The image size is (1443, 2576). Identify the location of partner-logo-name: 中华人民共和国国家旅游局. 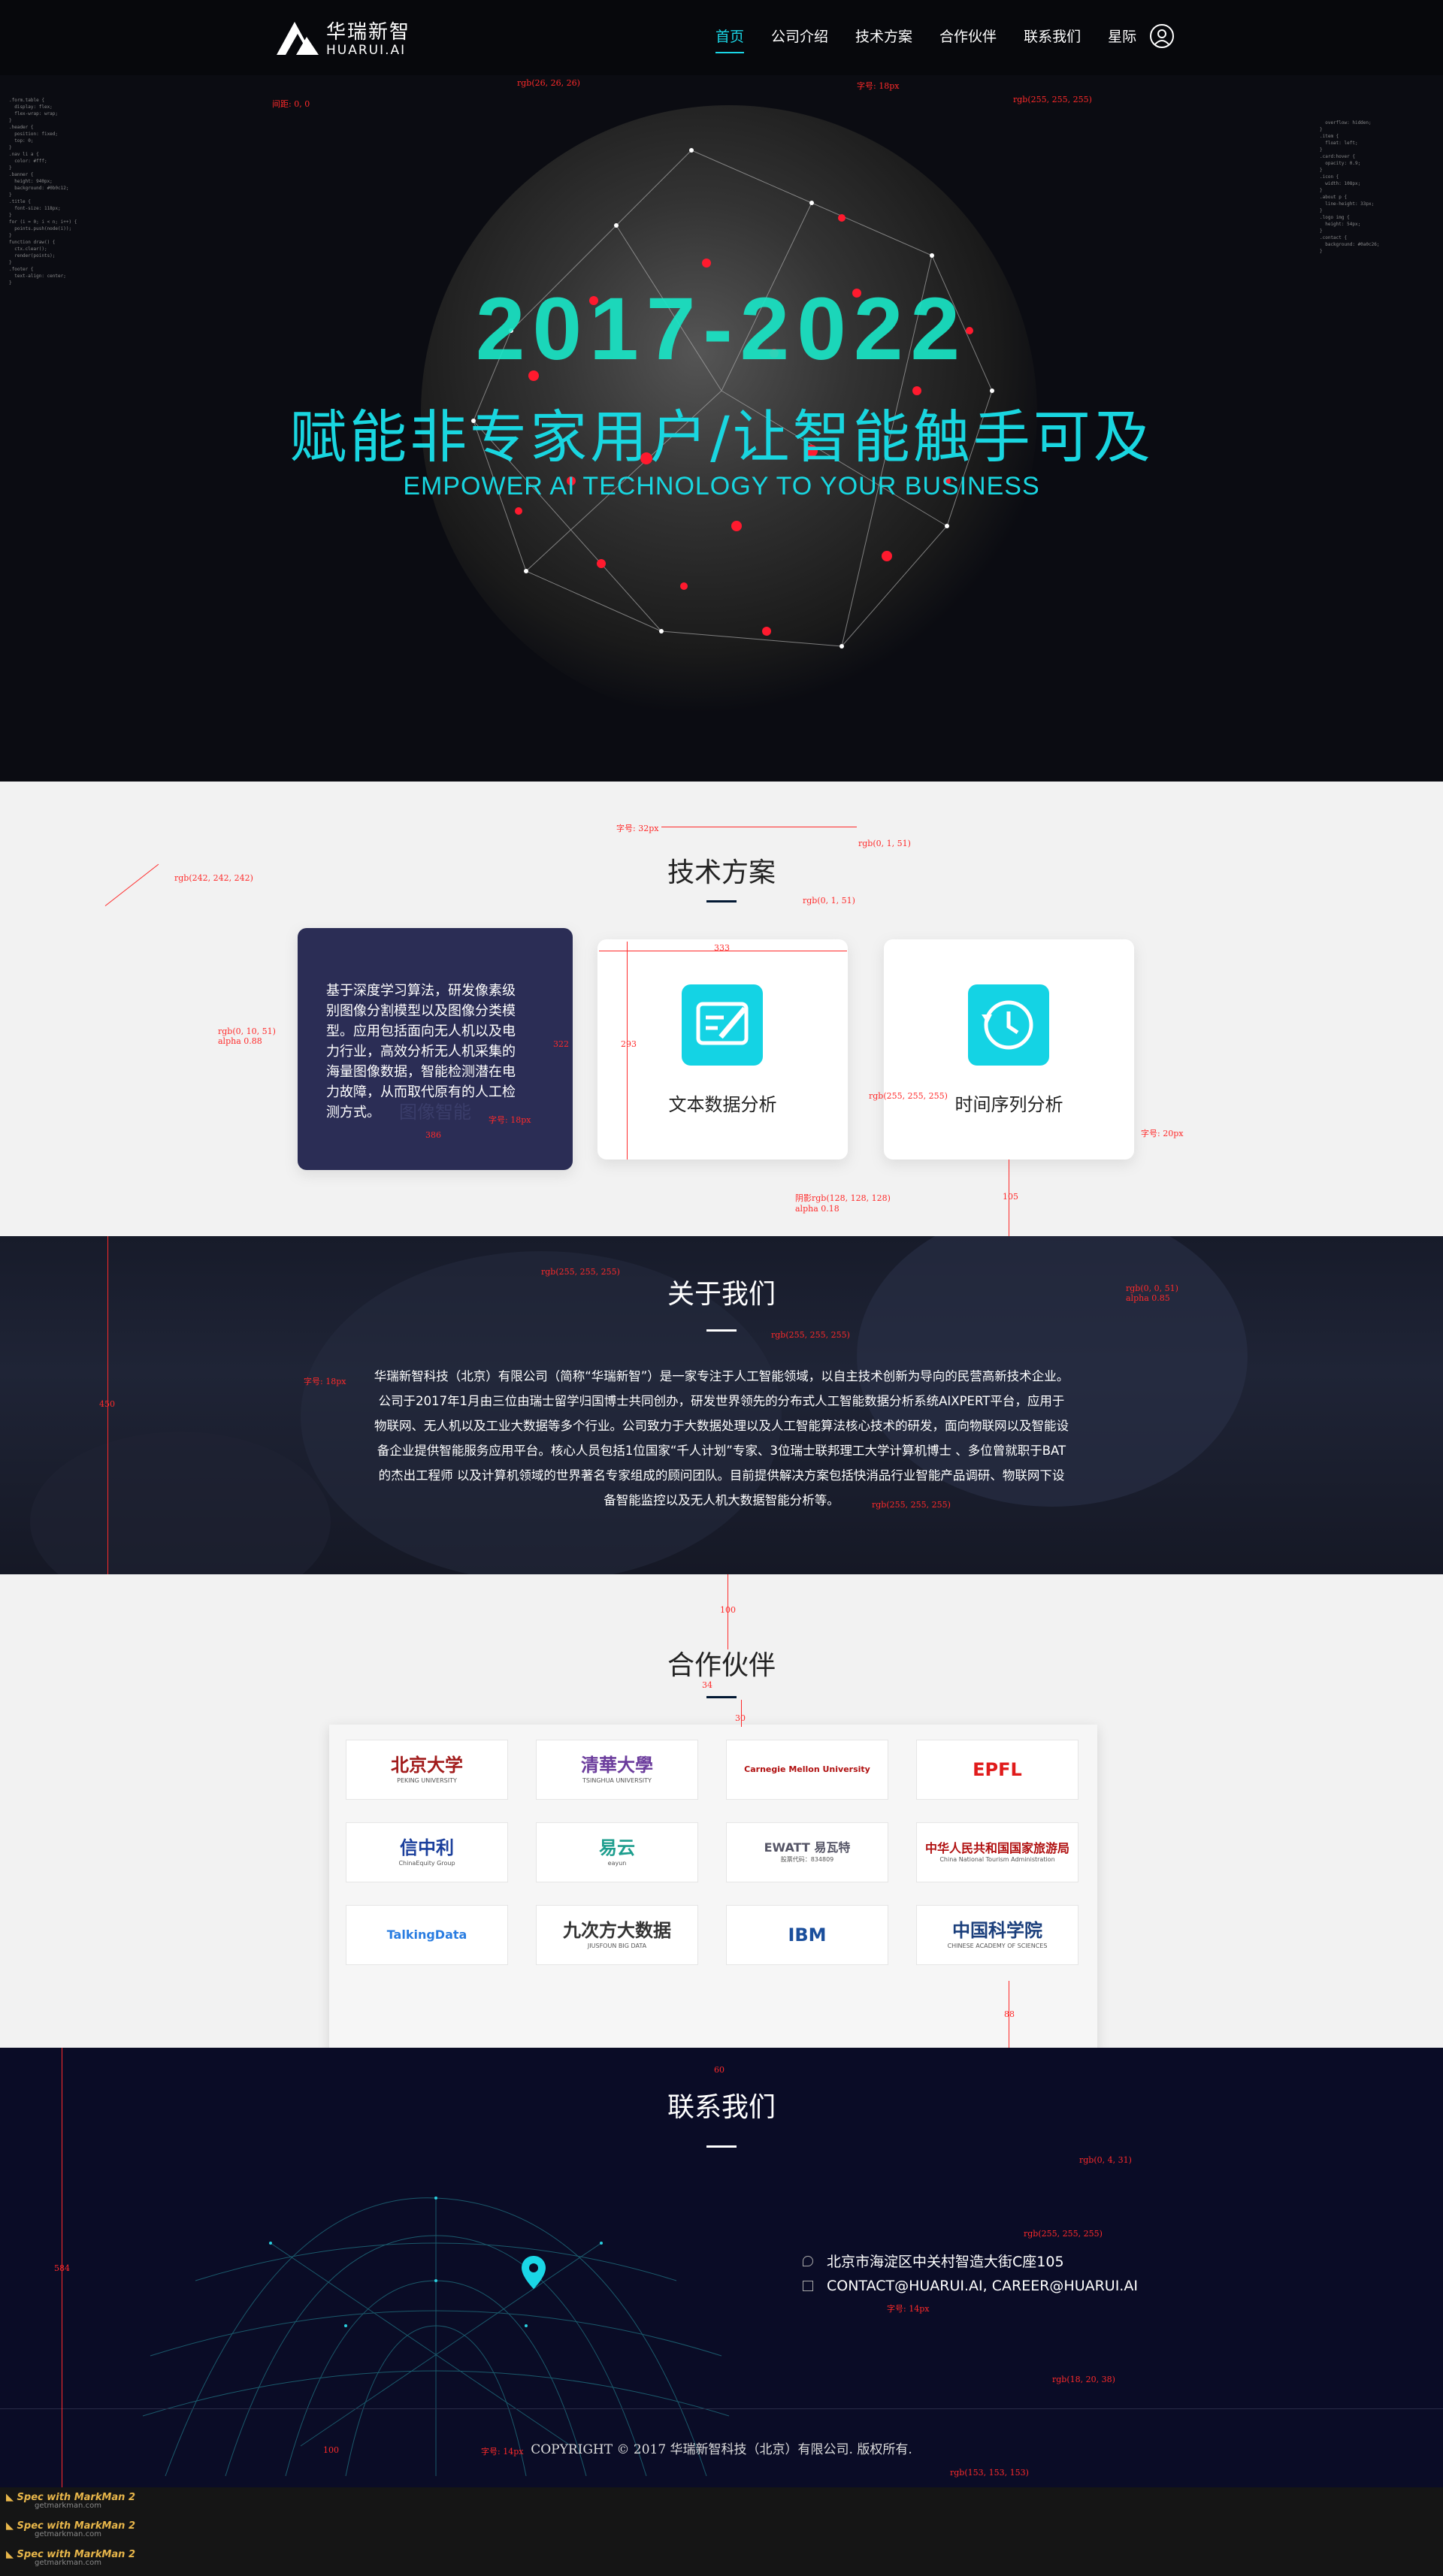
(996, 1847).